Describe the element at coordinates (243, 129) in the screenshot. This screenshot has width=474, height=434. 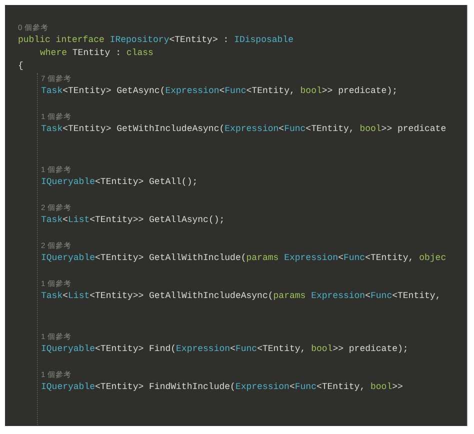
I see `code-line: Task<TEntity> GetWithIncludeAsync(Expression<Func<TEntity, bool>> predicate` at that location.